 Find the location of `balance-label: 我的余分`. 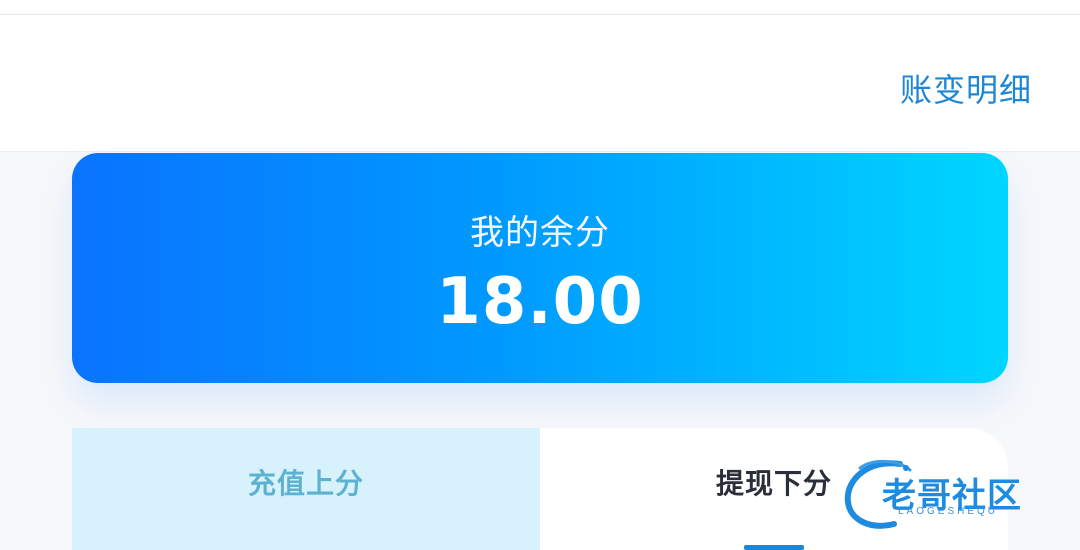

balance-label: 我的余分 is located at coordinates (540, 233).